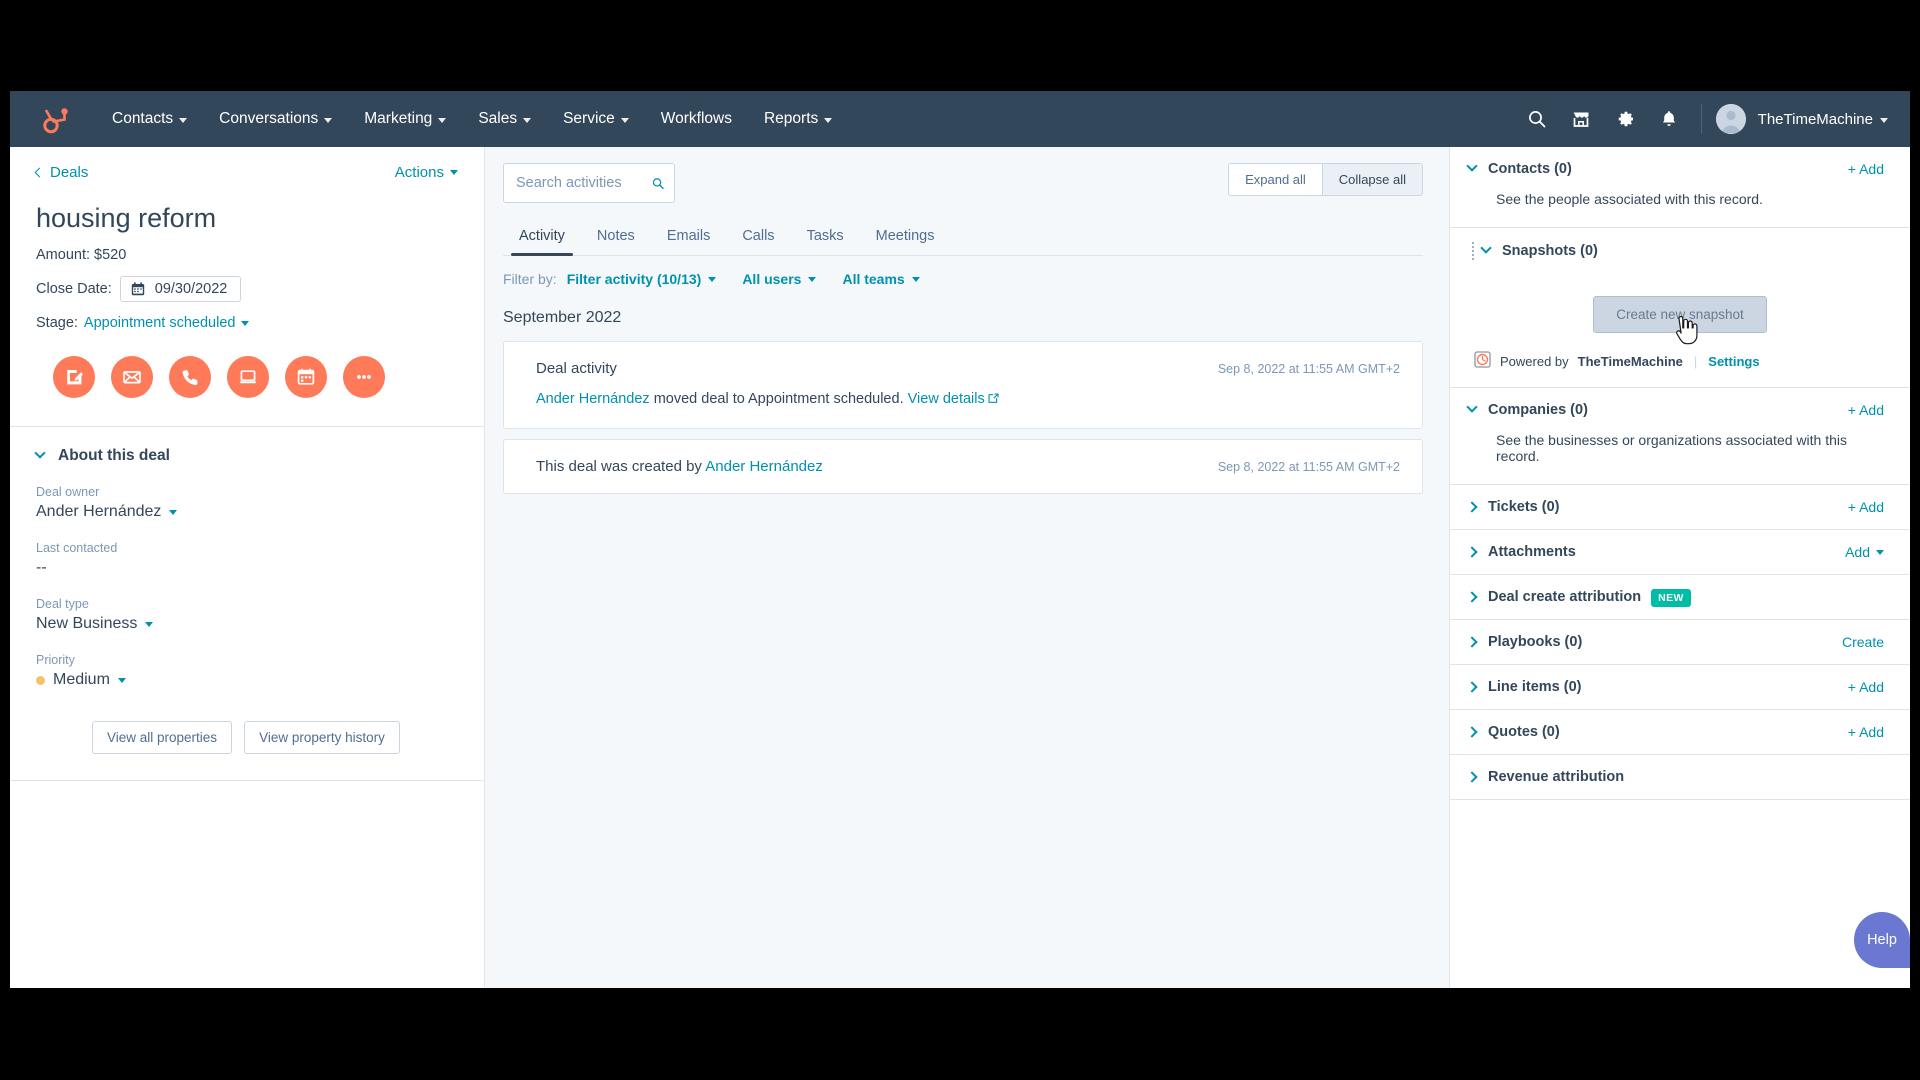  What do you see at coordinates (1882, 940) in the screenshot?
I see `help-button: Help` at bounding box center [1882, 940].